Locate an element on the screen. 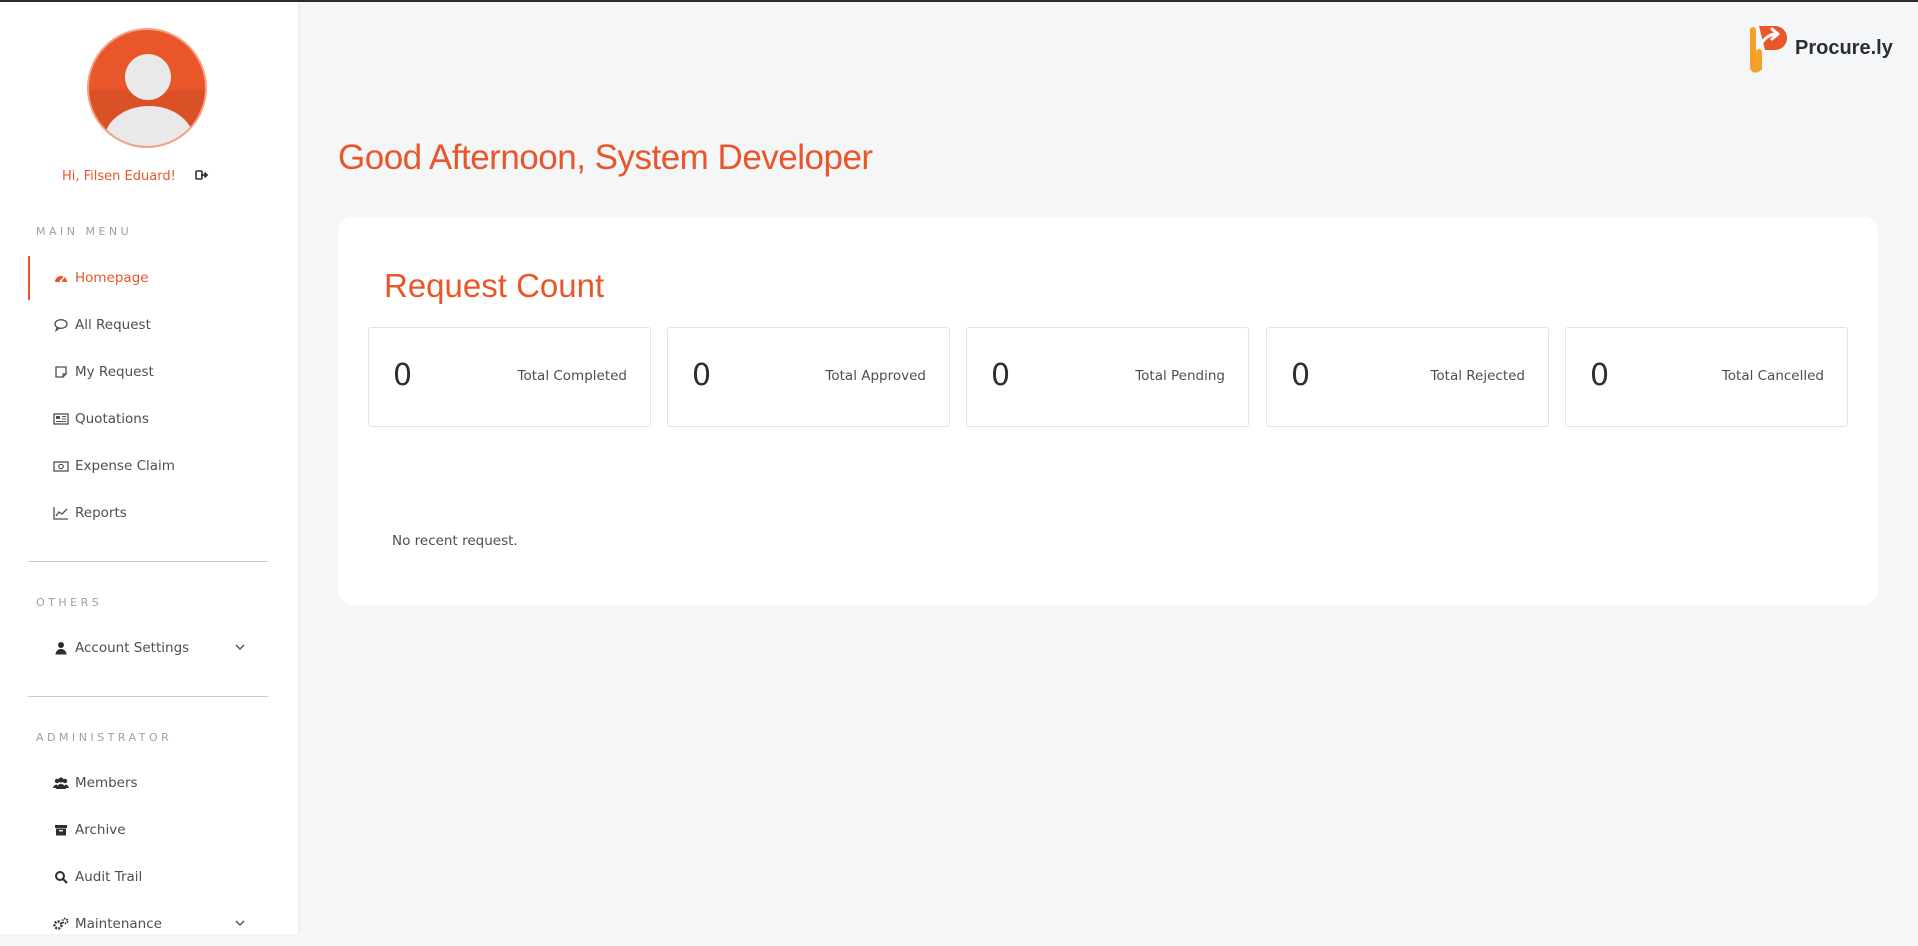 The image size is (1918, 946). stat-card-rejected: 0 Total Rejected is located at coordinates (1407, 377).